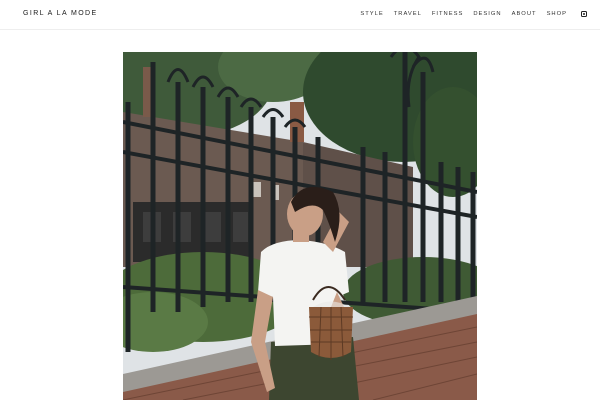  What do you see at coordinates (408, 14) in the screenshot?
I see `nav-item-travel: TRAVEL` at bounding box center [408, 14].